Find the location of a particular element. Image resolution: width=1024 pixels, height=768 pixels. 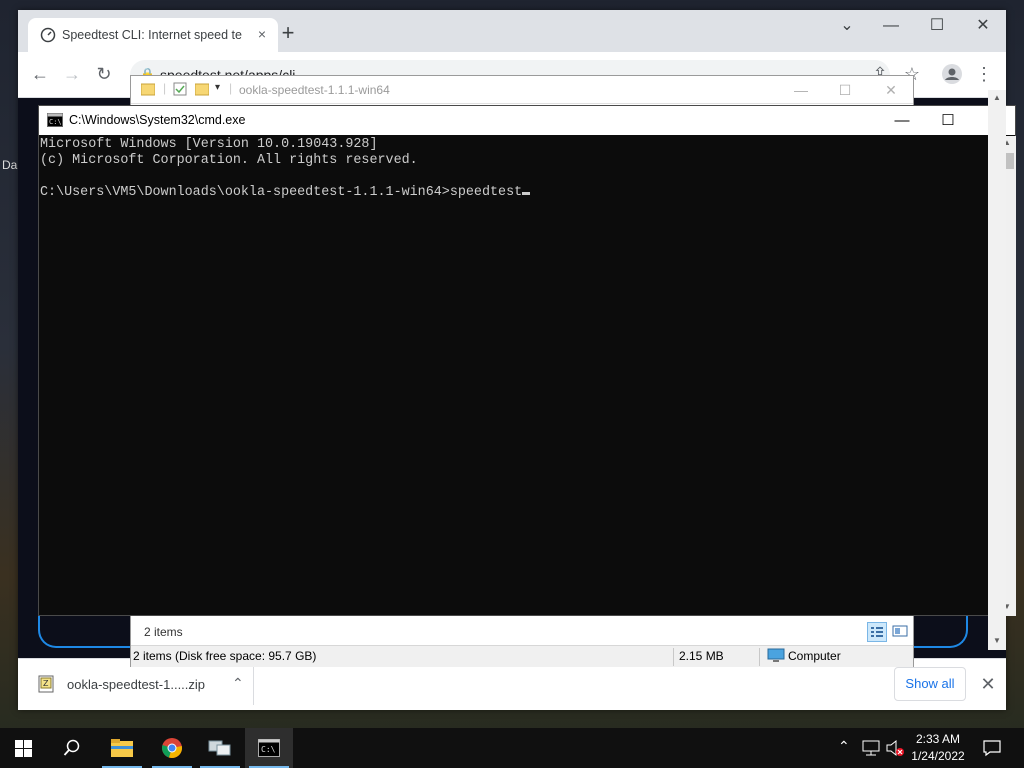

details-view-icon is located at coordinates (877, 632).